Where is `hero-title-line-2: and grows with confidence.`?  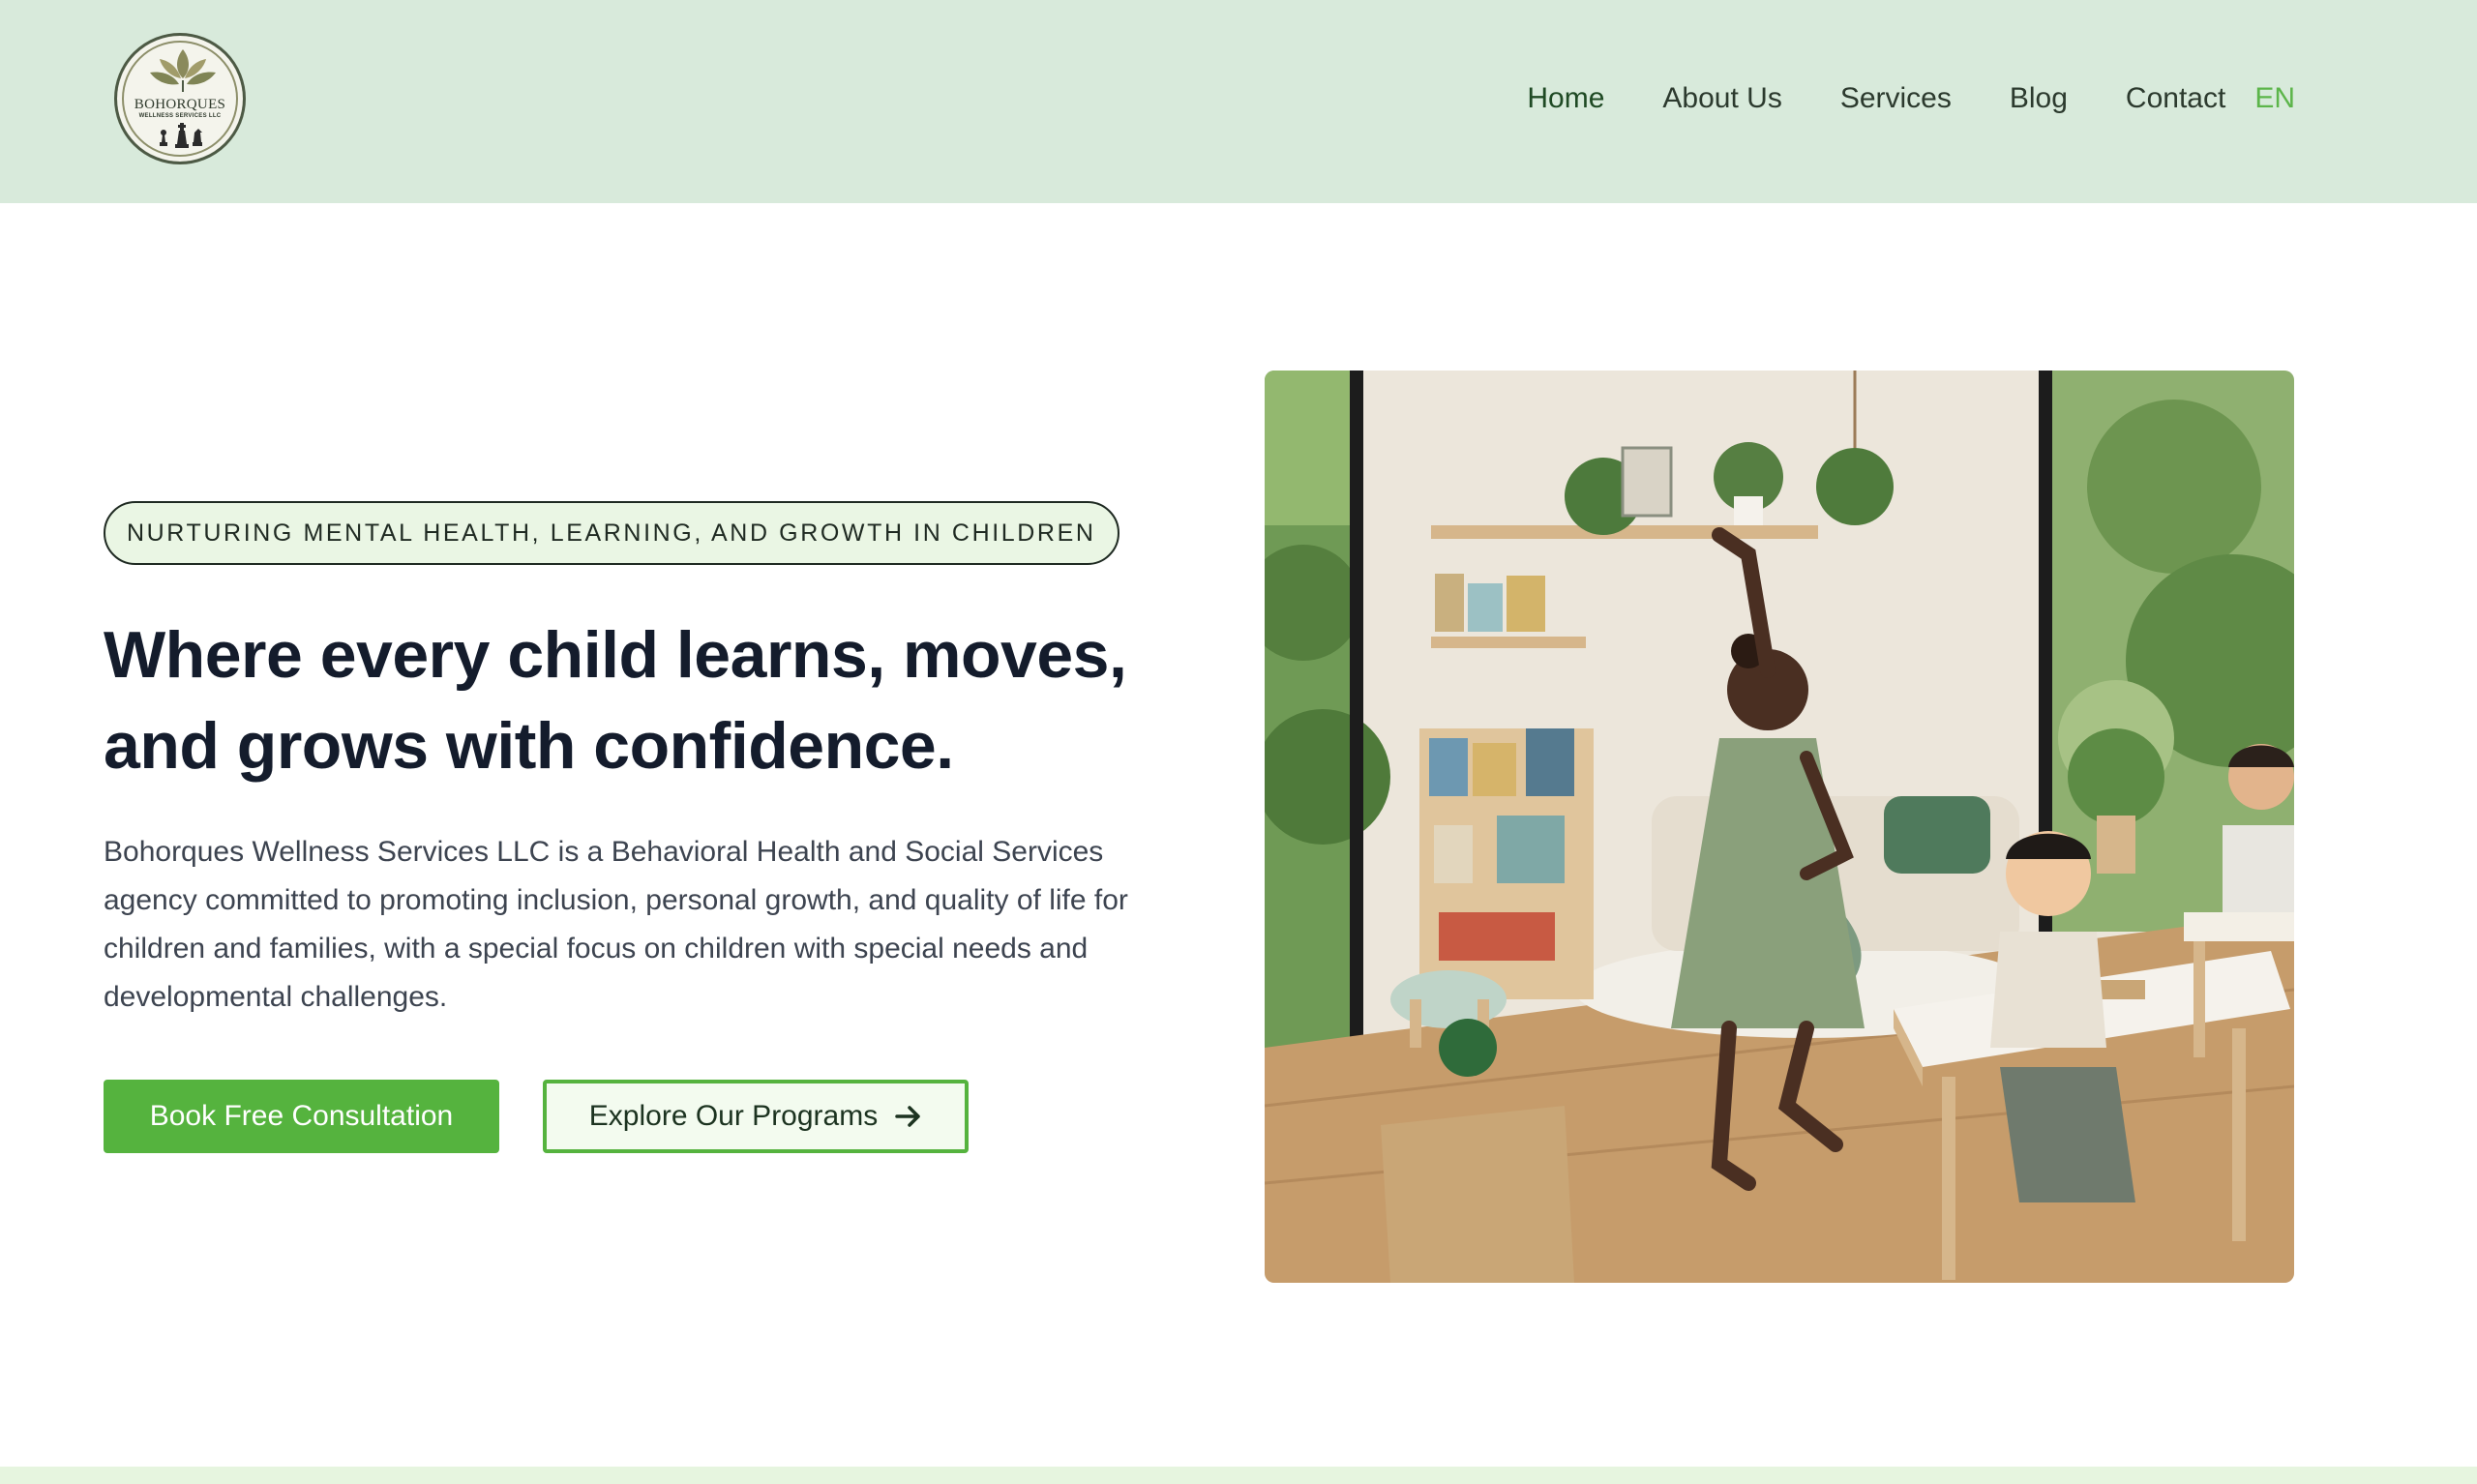 hero-title-line-2: and grows with confidence. is located at coordinates (529, 746).